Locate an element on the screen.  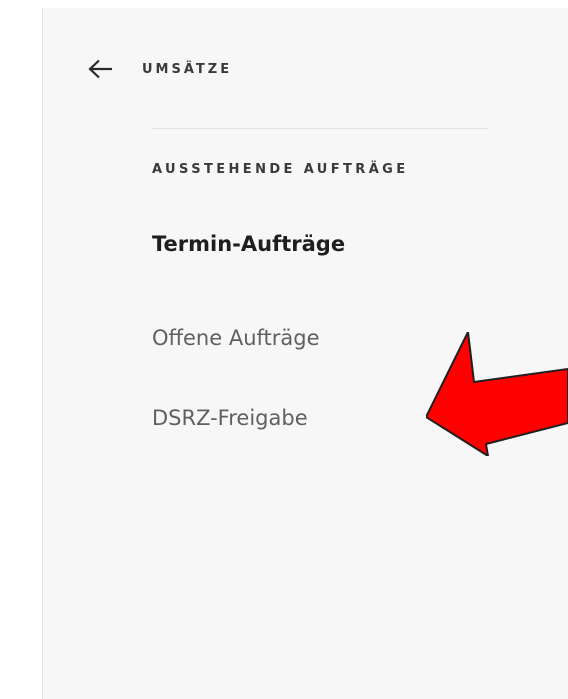
nav-item-termin-auftraege: Termin-Aufträge is located at coordinates (248, 244).